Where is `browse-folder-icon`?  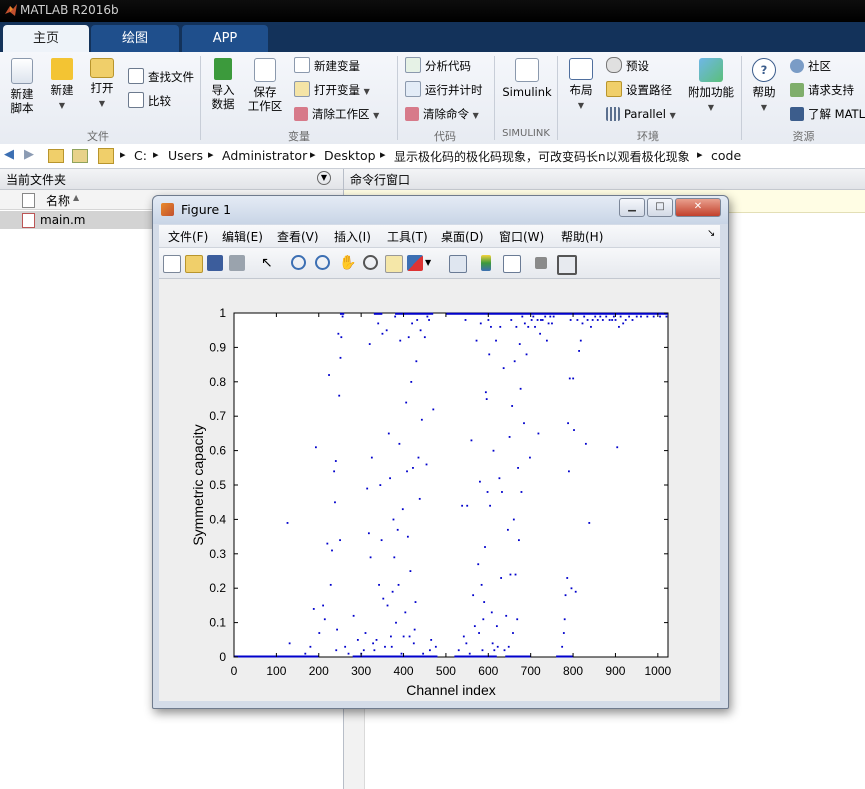 browse-folder-icon is located at coordinates (80, 156).